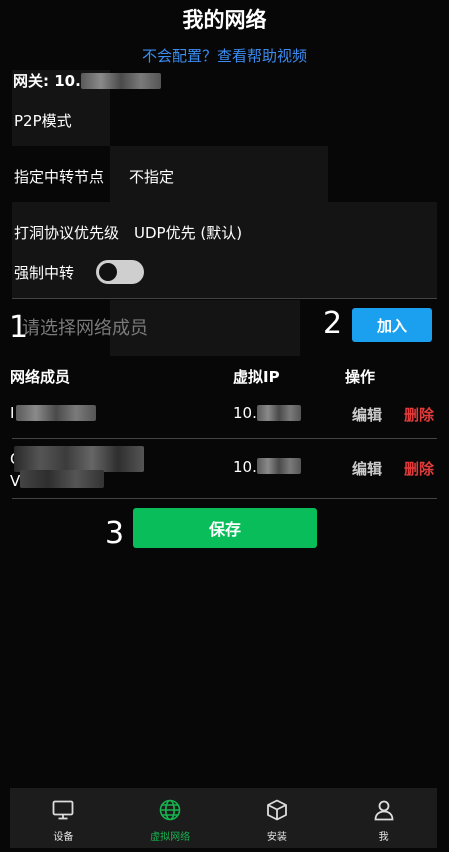 Image resolution: width=449 pixels, height=852 pixels. I want to click on gateway-row: 网关: 10., so click(87, 80).